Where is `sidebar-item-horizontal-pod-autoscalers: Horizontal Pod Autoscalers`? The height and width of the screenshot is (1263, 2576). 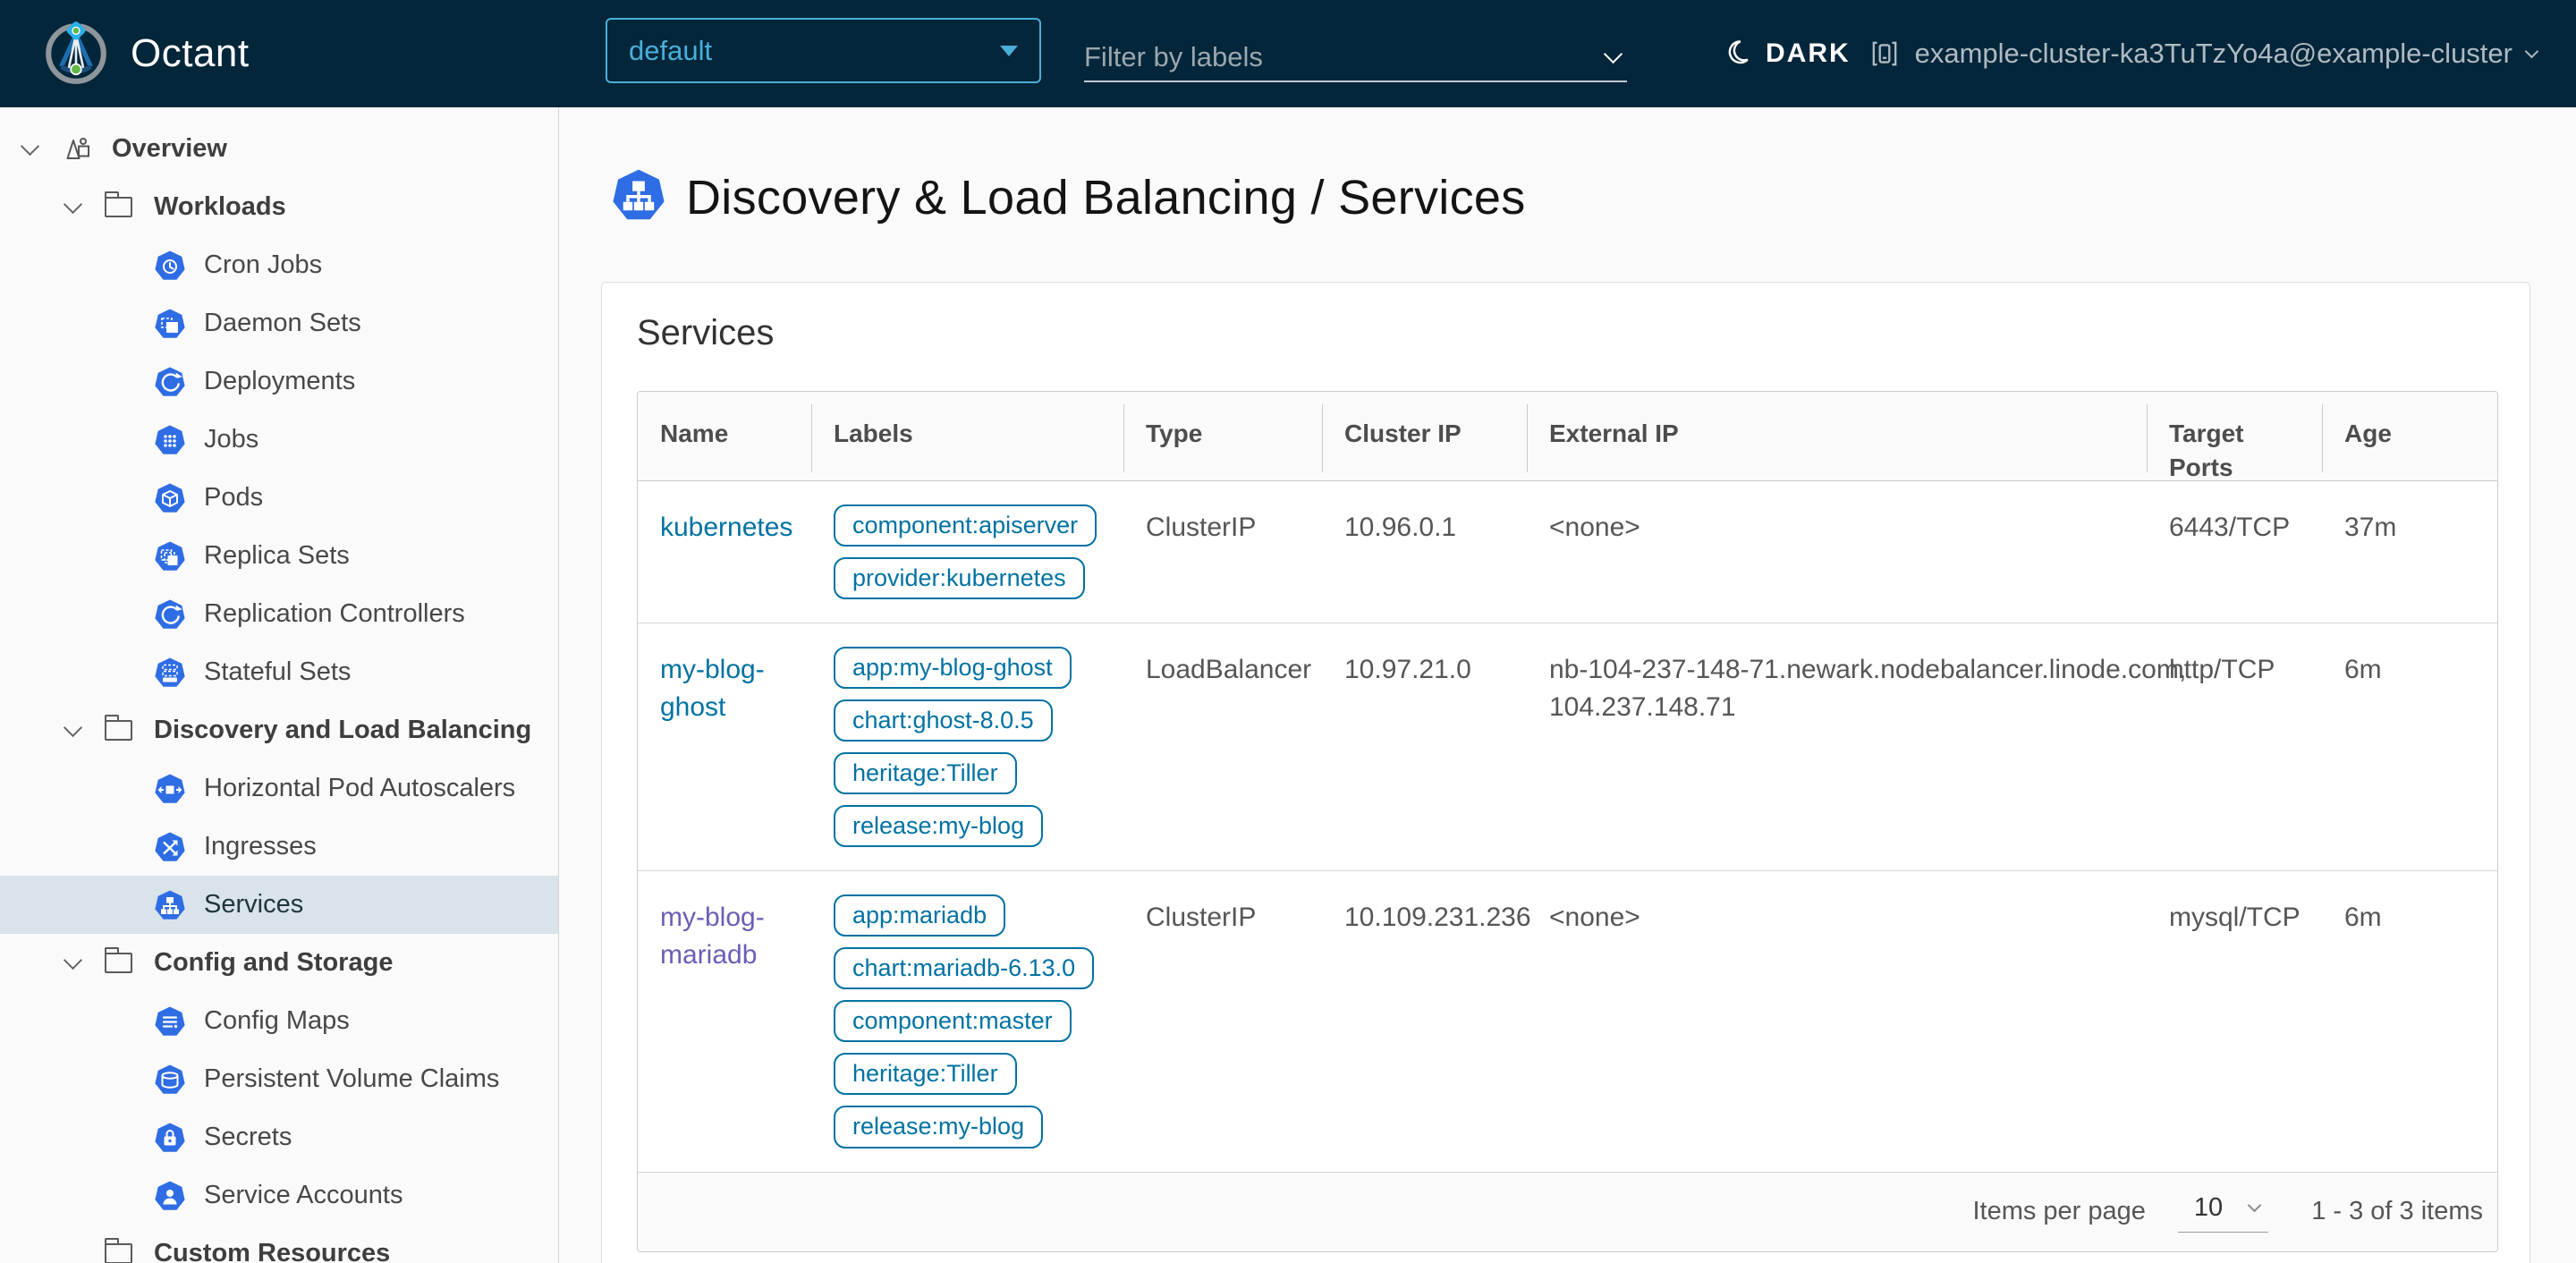
sidebar-item-horizontal-pod-autoscalers: Horizontal Pod Autoscalers is located at coordinates (279, 788).